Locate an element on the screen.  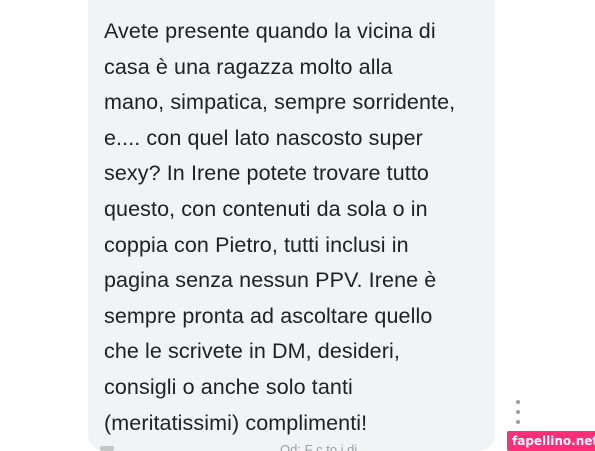
message-line: e.... con quel lato nascosto super is located at coordinates (263, 137).